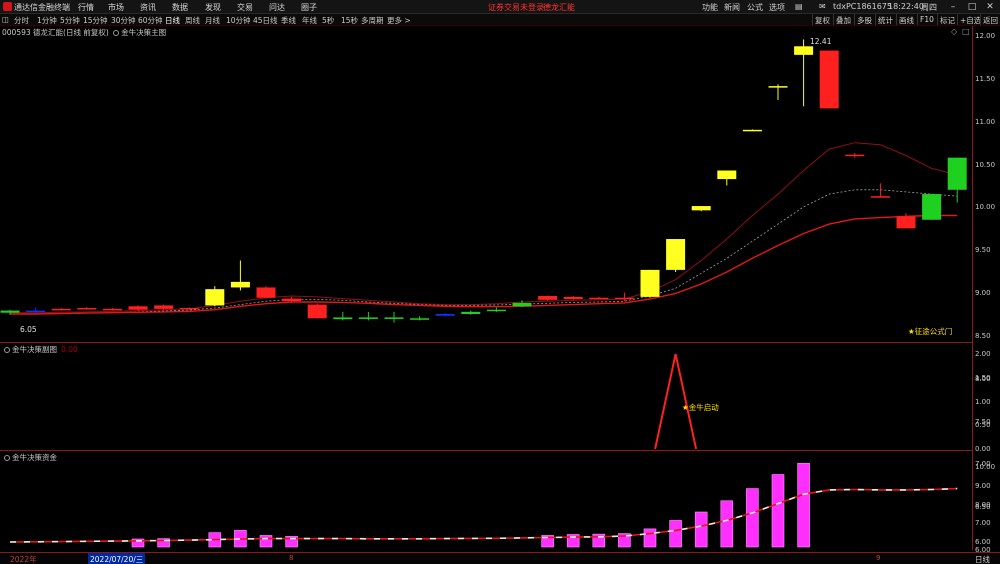 Image resolution: width=1000 pixels, height=564 pixels. Describe the element at coordinates (983, 542) in the screenshot. I see `sub2-tick-label: 6.00` at that location.